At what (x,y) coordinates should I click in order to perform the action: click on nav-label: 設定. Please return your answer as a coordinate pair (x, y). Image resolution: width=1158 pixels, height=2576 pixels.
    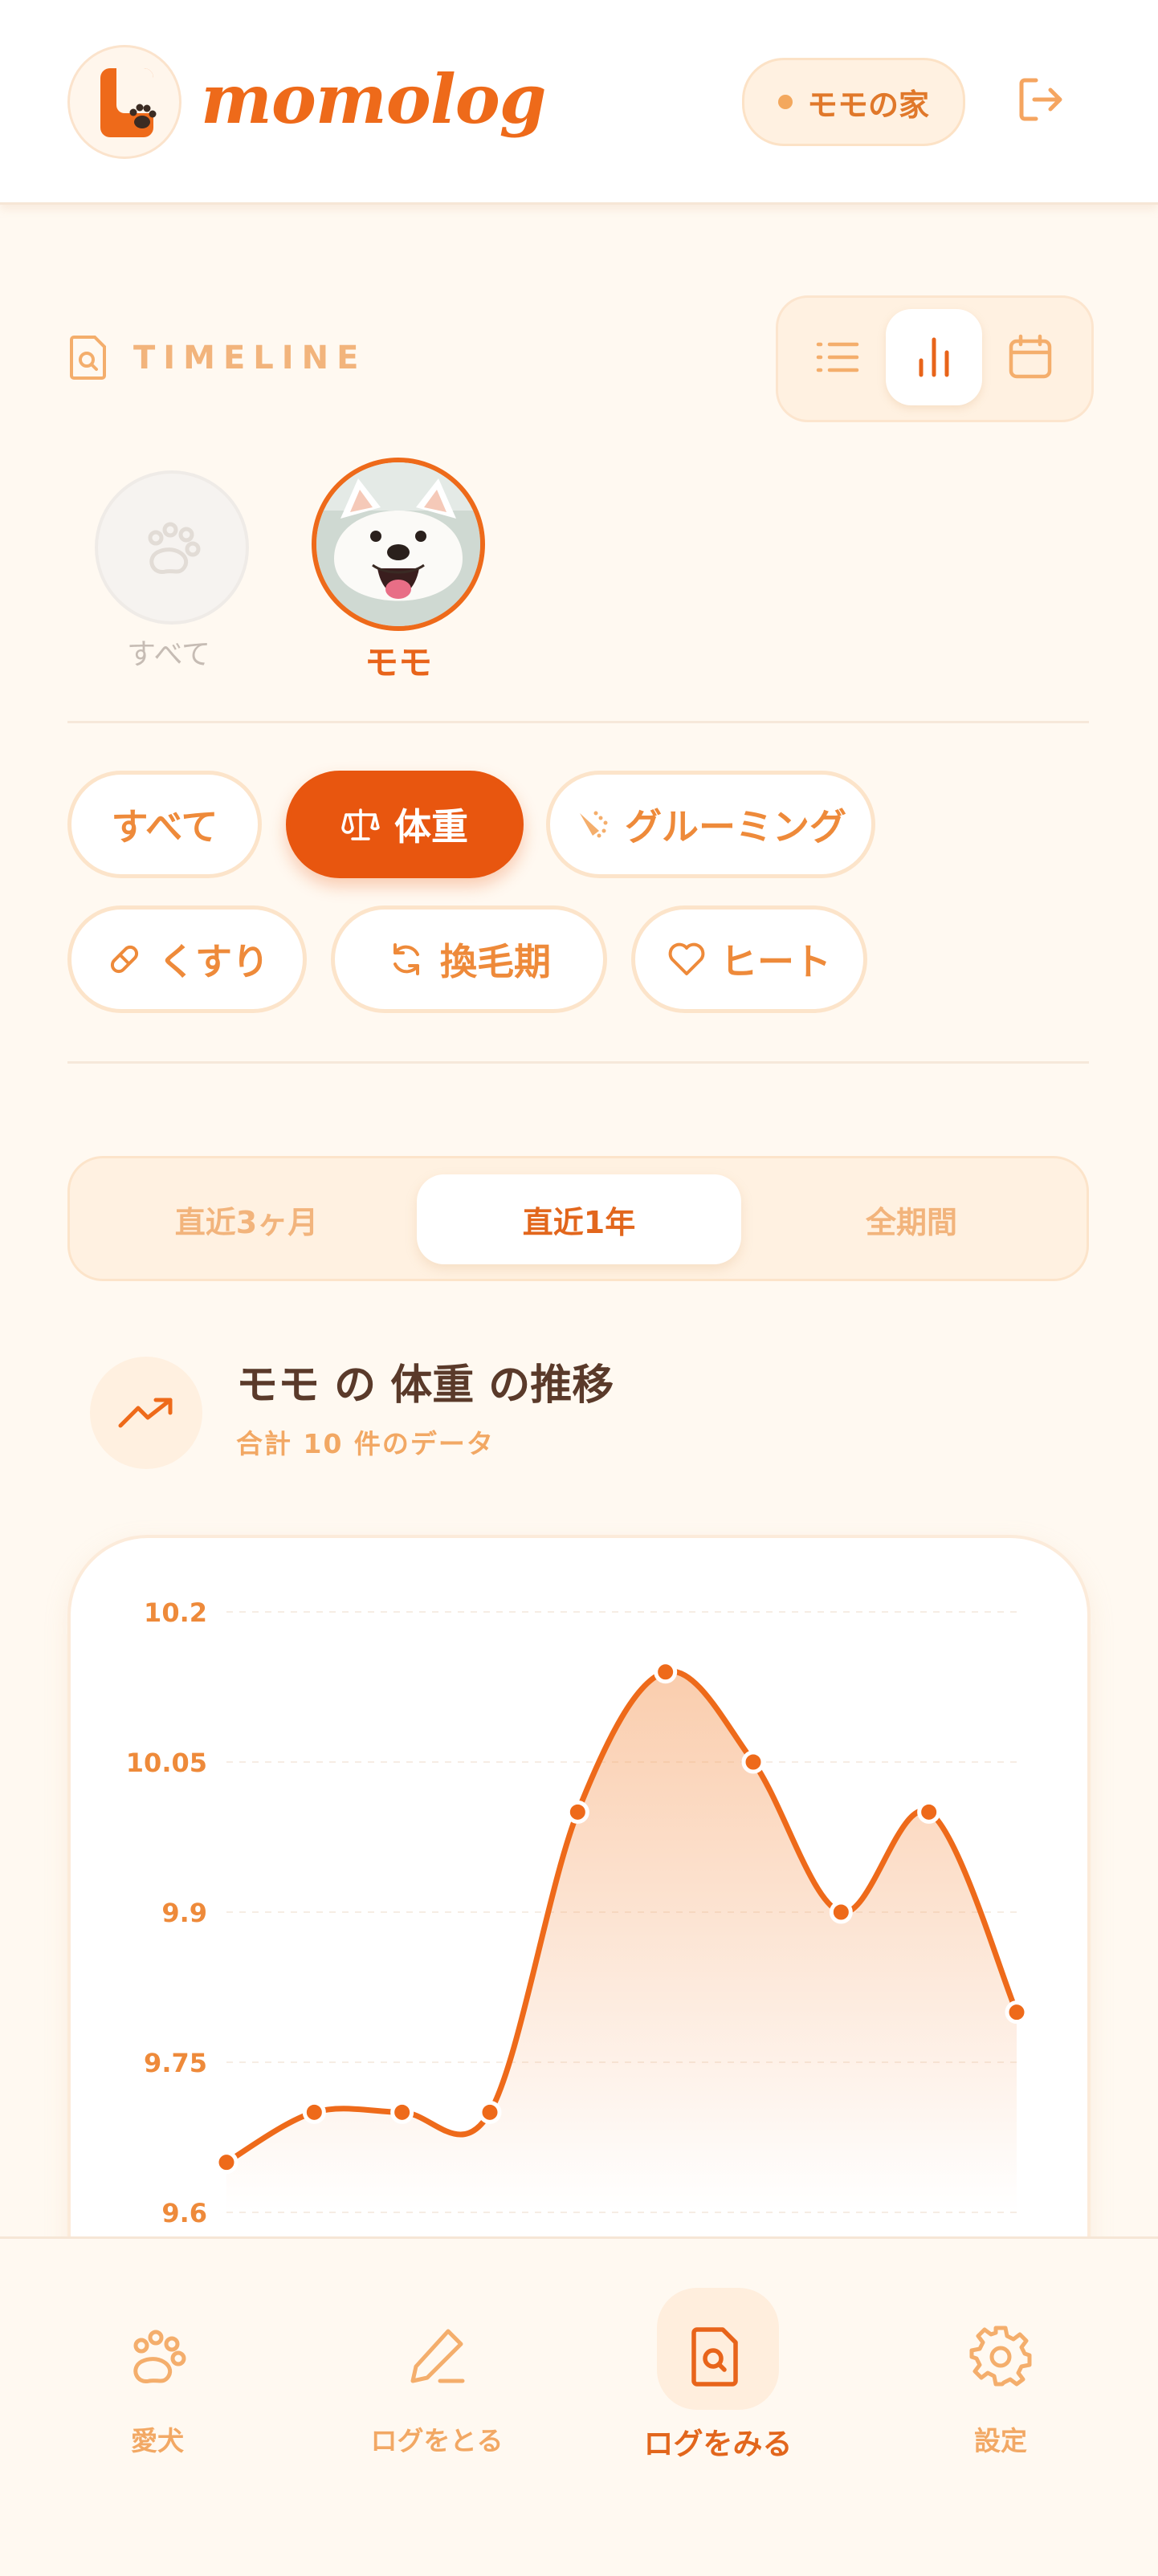
    Looking at the image, I should click on (1000, 2440).